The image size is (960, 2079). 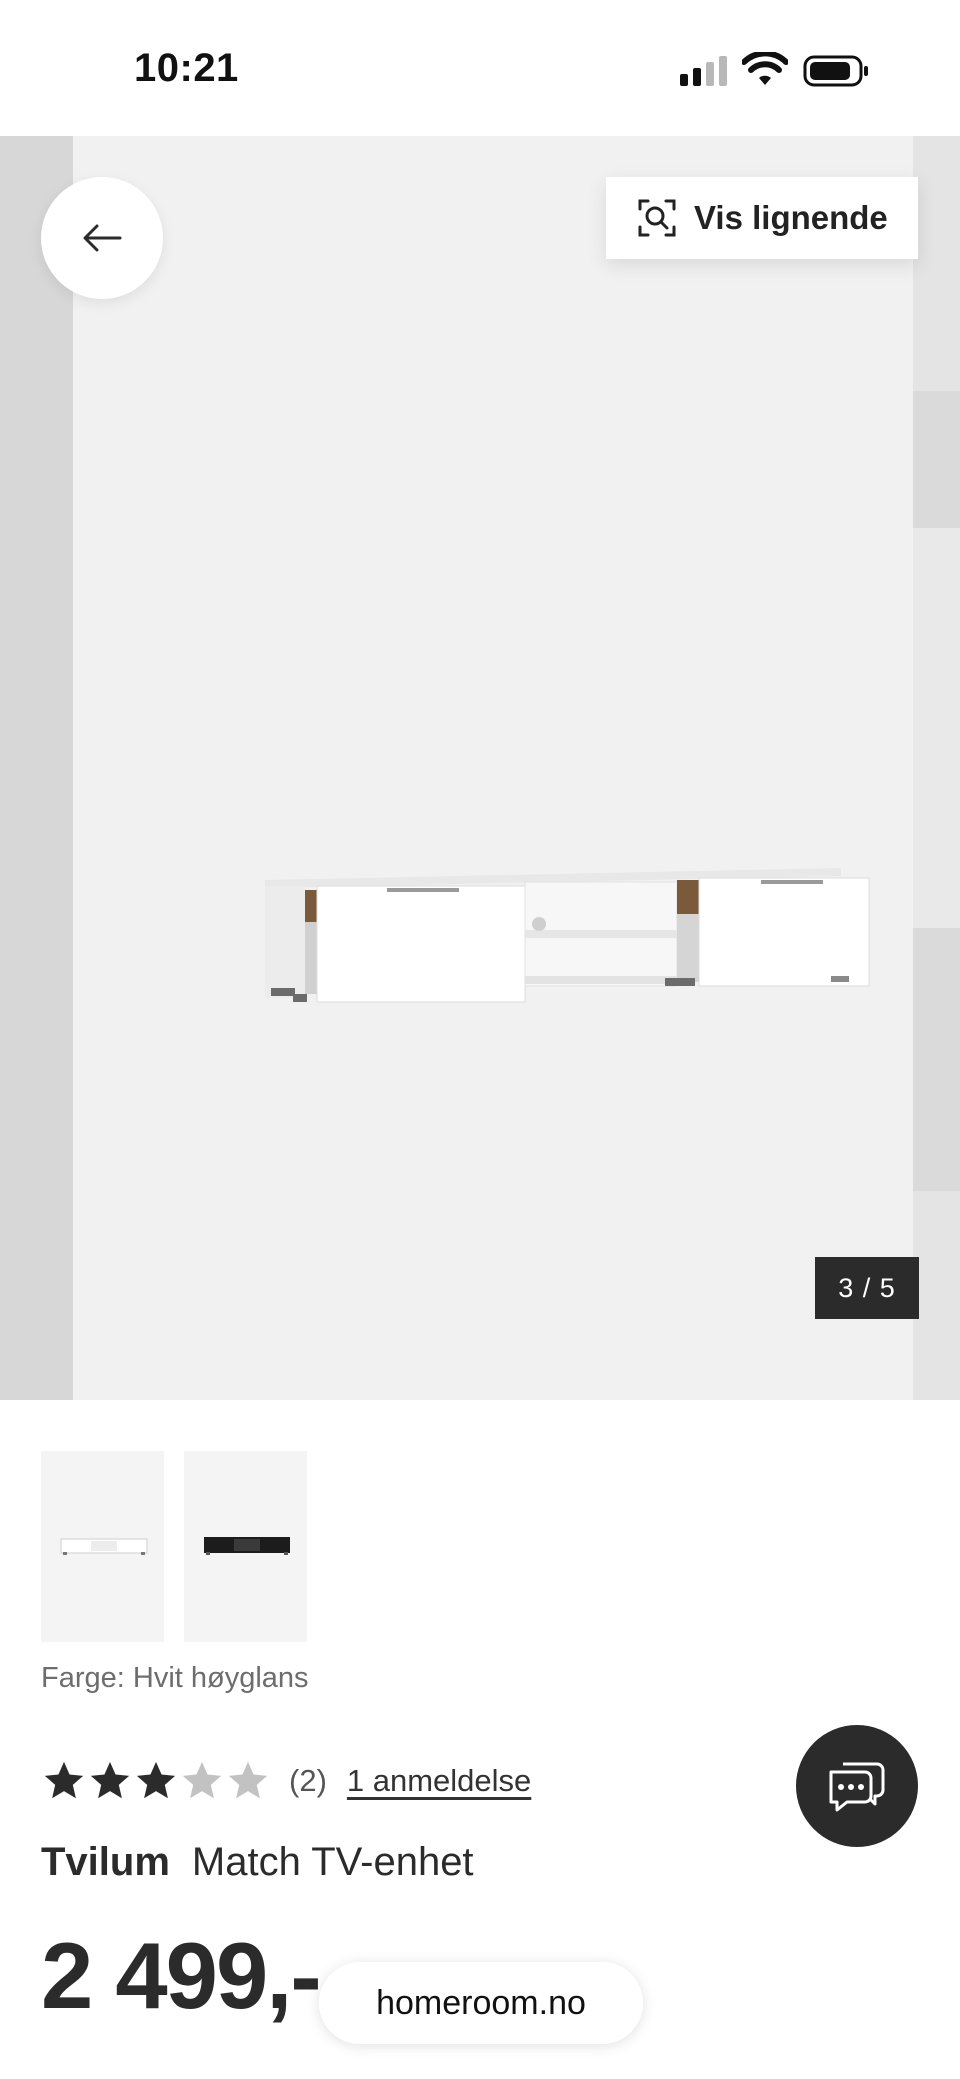 I want to click on image-counter: 3 / 5, so click(x=867, y=1288).